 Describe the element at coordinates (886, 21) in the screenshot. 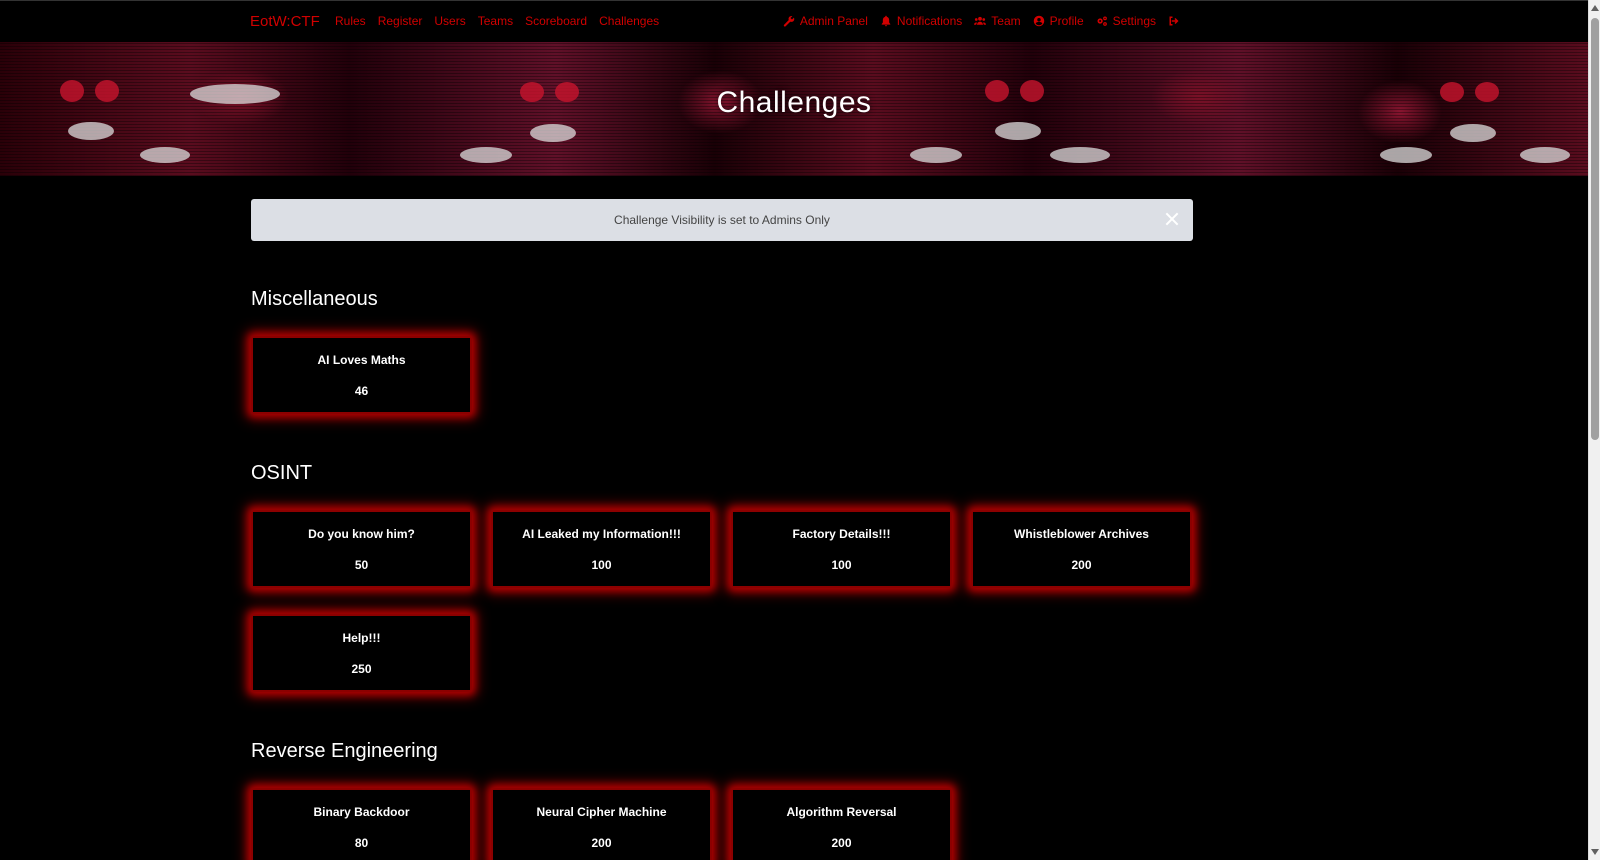

I see `bell-icon` at that location.